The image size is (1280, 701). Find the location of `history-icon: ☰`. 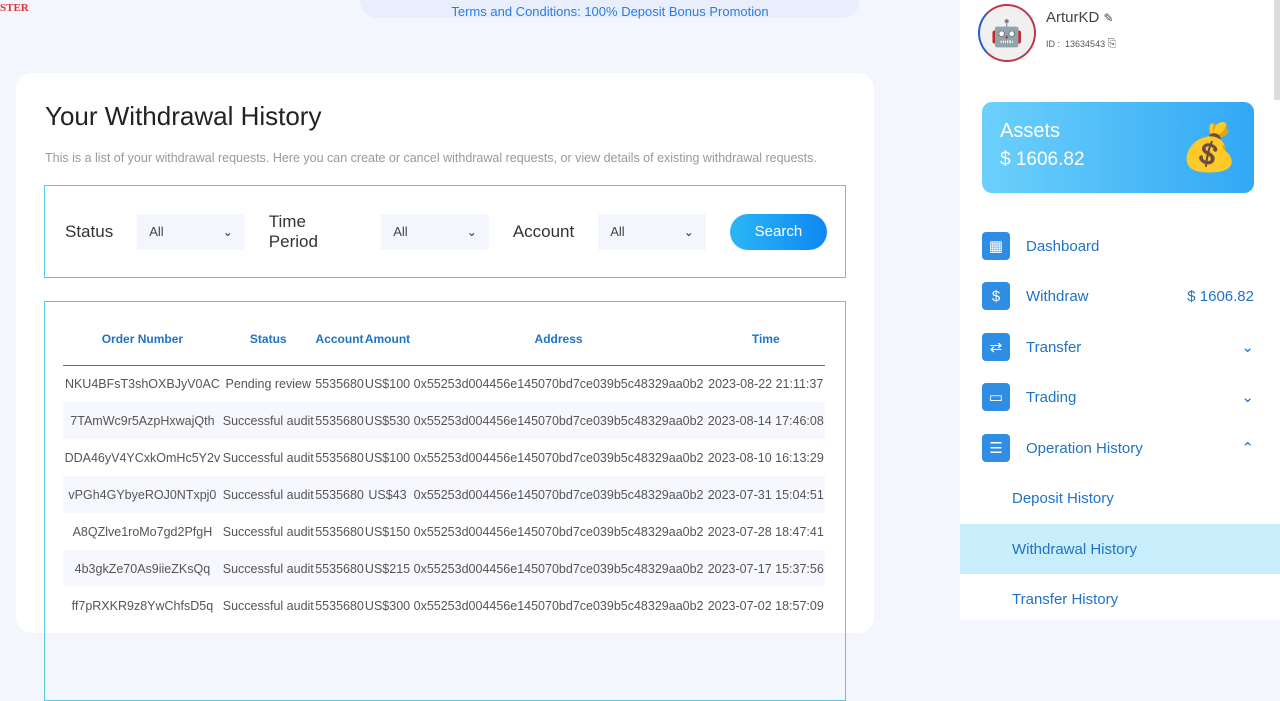

history-icon: ☰ is located at coordinates (996, 448).